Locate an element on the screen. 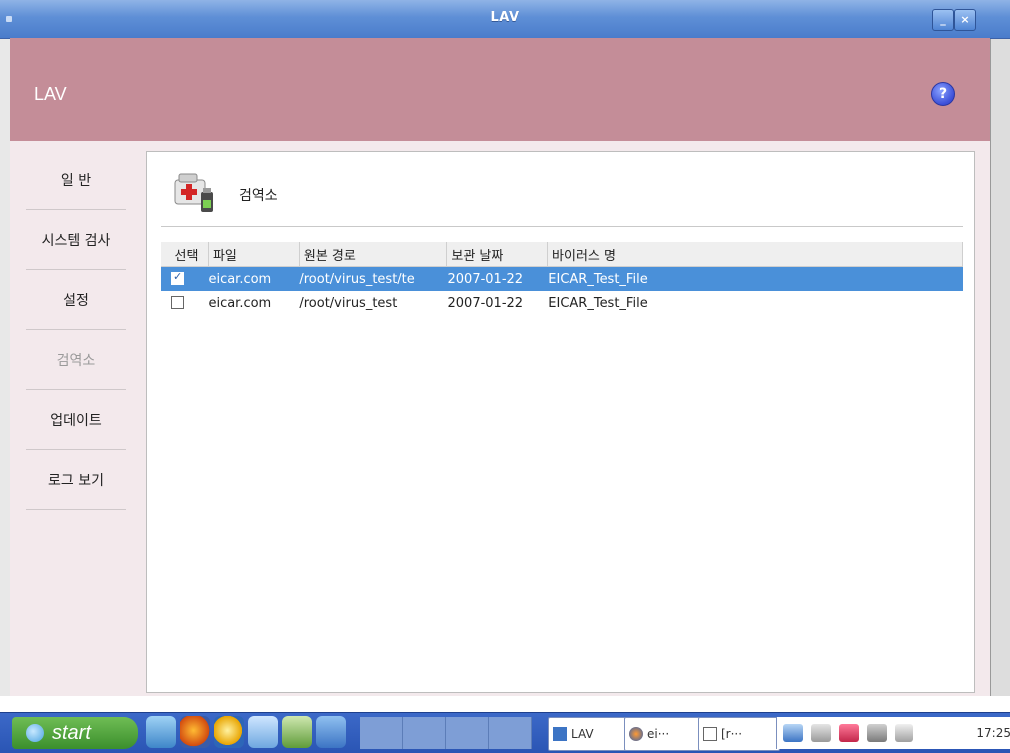 The height and width of the screenshot is (753, 1010). thunderbird-icon is located at coordinates (229, 732).